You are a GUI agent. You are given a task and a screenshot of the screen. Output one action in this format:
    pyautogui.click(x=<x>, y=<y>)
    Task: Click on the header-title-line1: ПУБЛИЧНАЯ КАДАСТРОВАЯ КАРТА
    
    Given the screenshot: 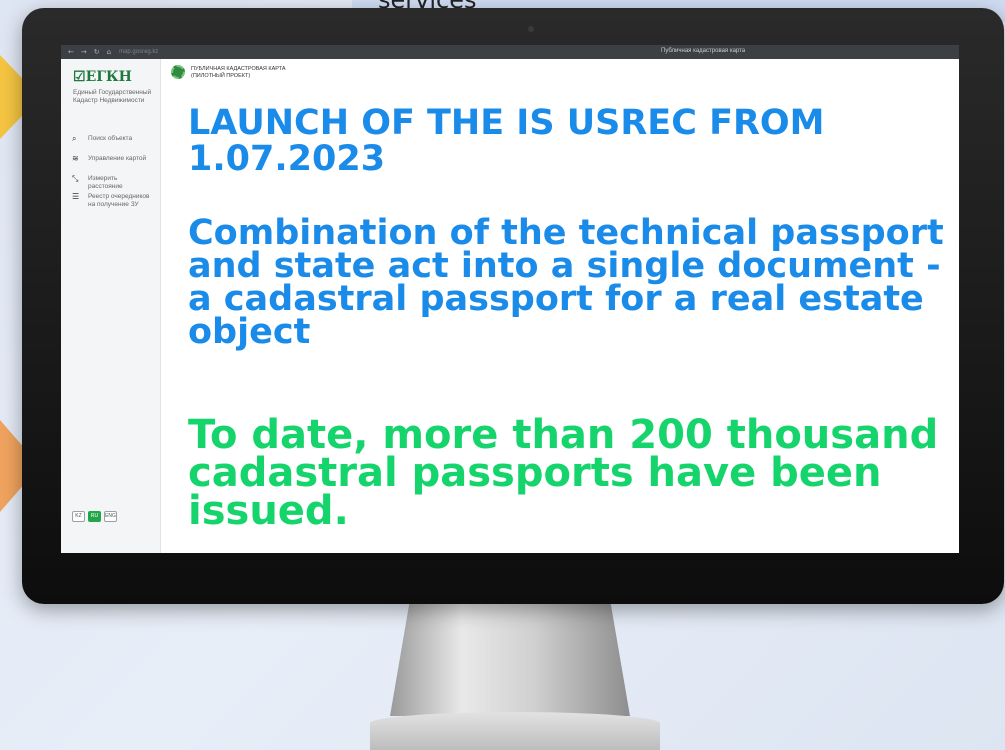 What is the action you would take?
    pyautogui.click(x=238, y=69)
    